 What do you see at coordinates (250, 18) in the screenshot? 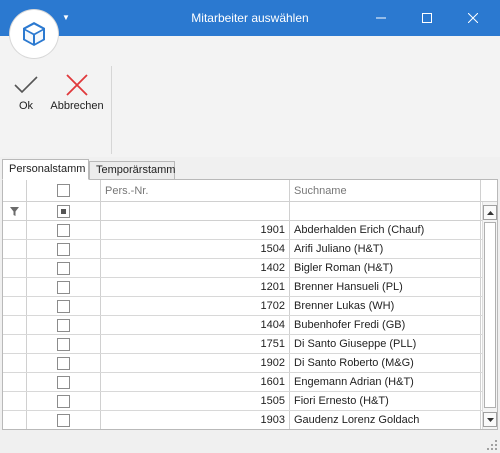
I see `title-bar: Mitarbeiter auswählen ▼` at bounding box center [250, 18].